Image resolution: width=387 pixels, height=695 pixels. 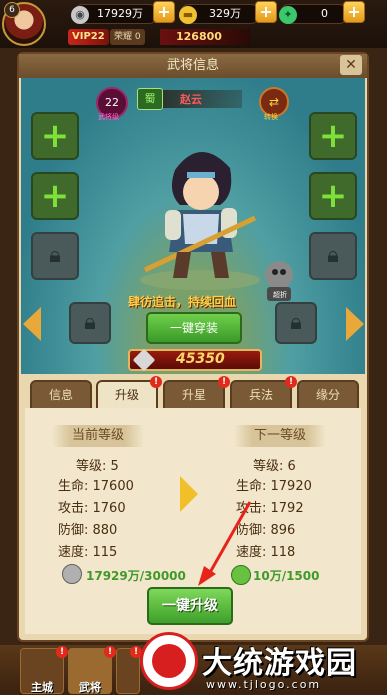 I want to click on nav-main-city-badge: !, so click(x=62, y=652).